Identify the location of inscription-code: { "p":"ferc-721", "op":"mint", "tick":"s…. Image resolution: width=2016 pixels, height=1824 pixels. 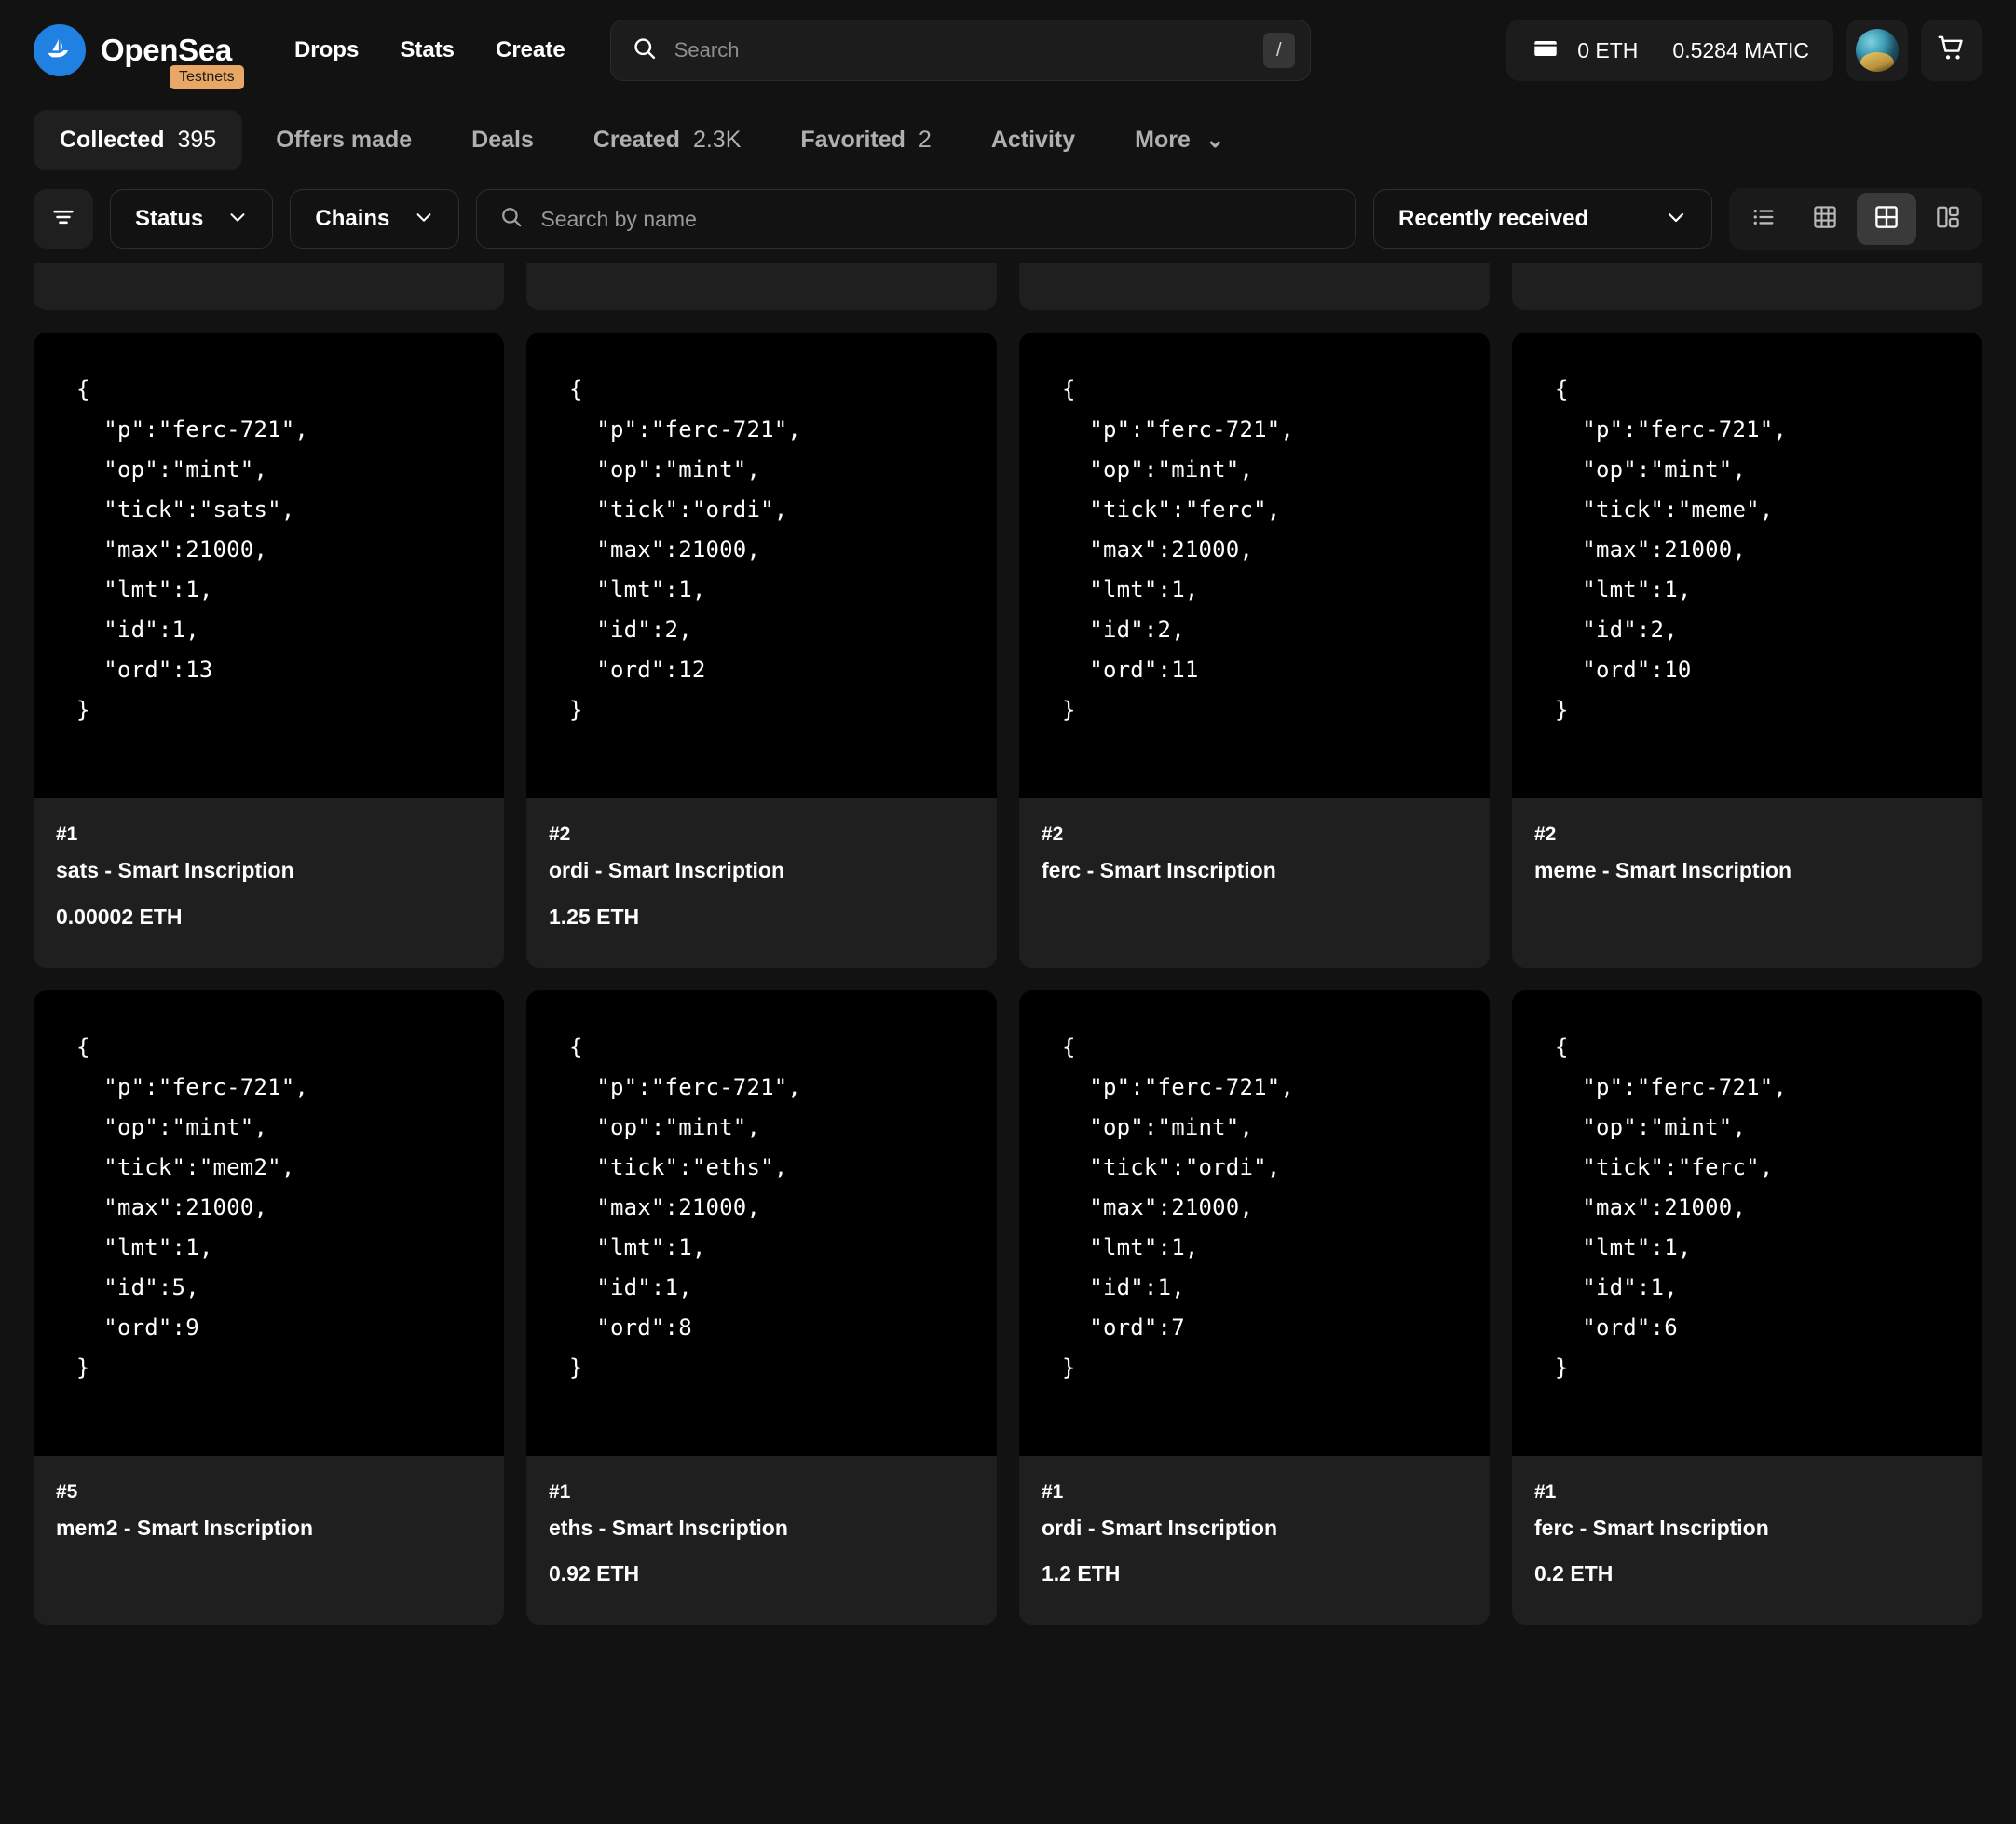
(192, 550).